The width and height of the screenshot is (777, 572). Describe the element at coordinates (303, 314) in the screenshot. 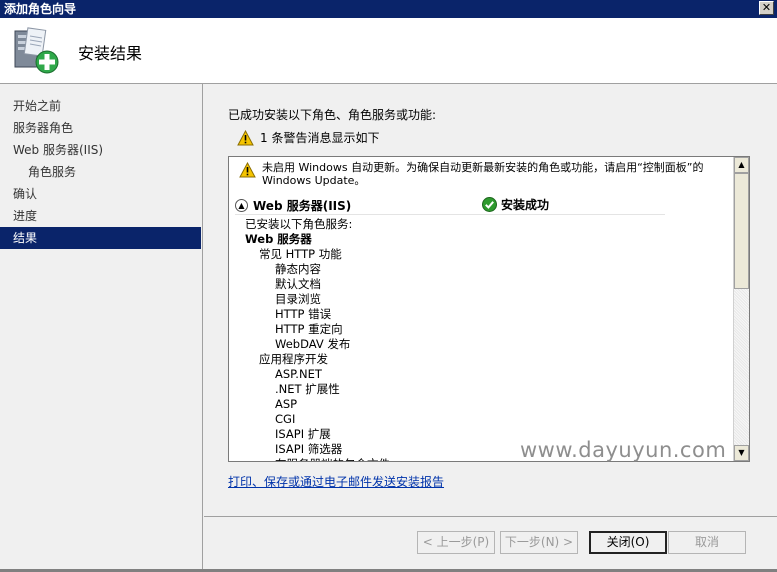

I see `tree-item: HTTP 错误` at that location.